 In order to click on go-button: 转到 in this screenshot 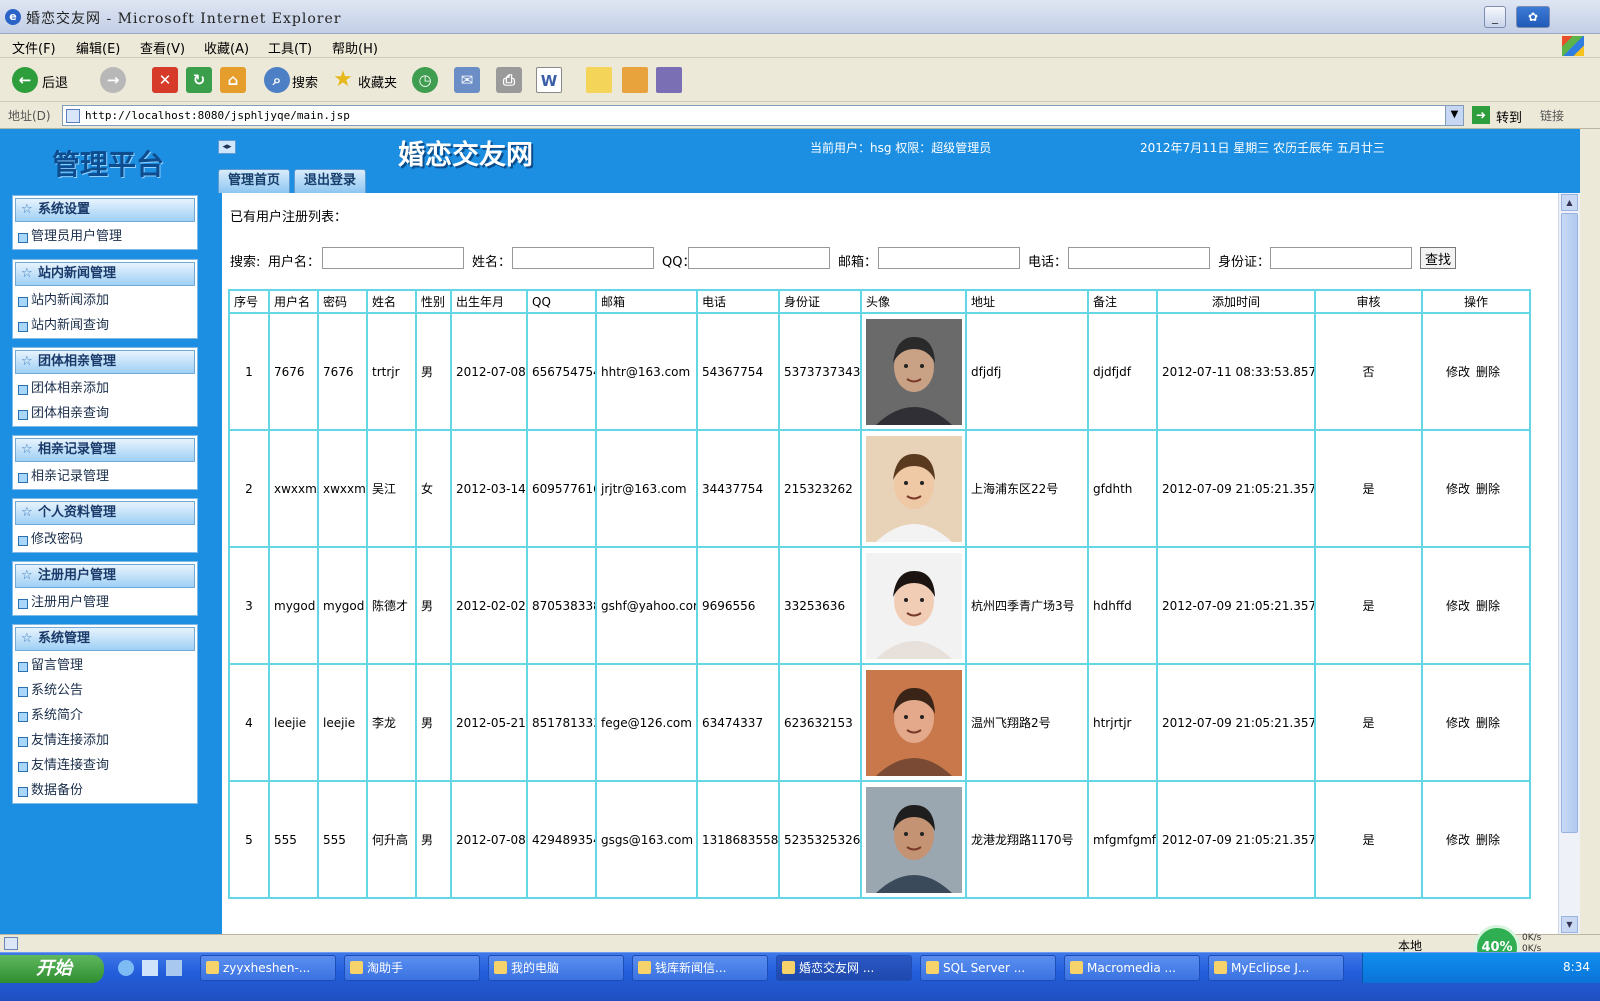, I will do `click(1509, 116)`.